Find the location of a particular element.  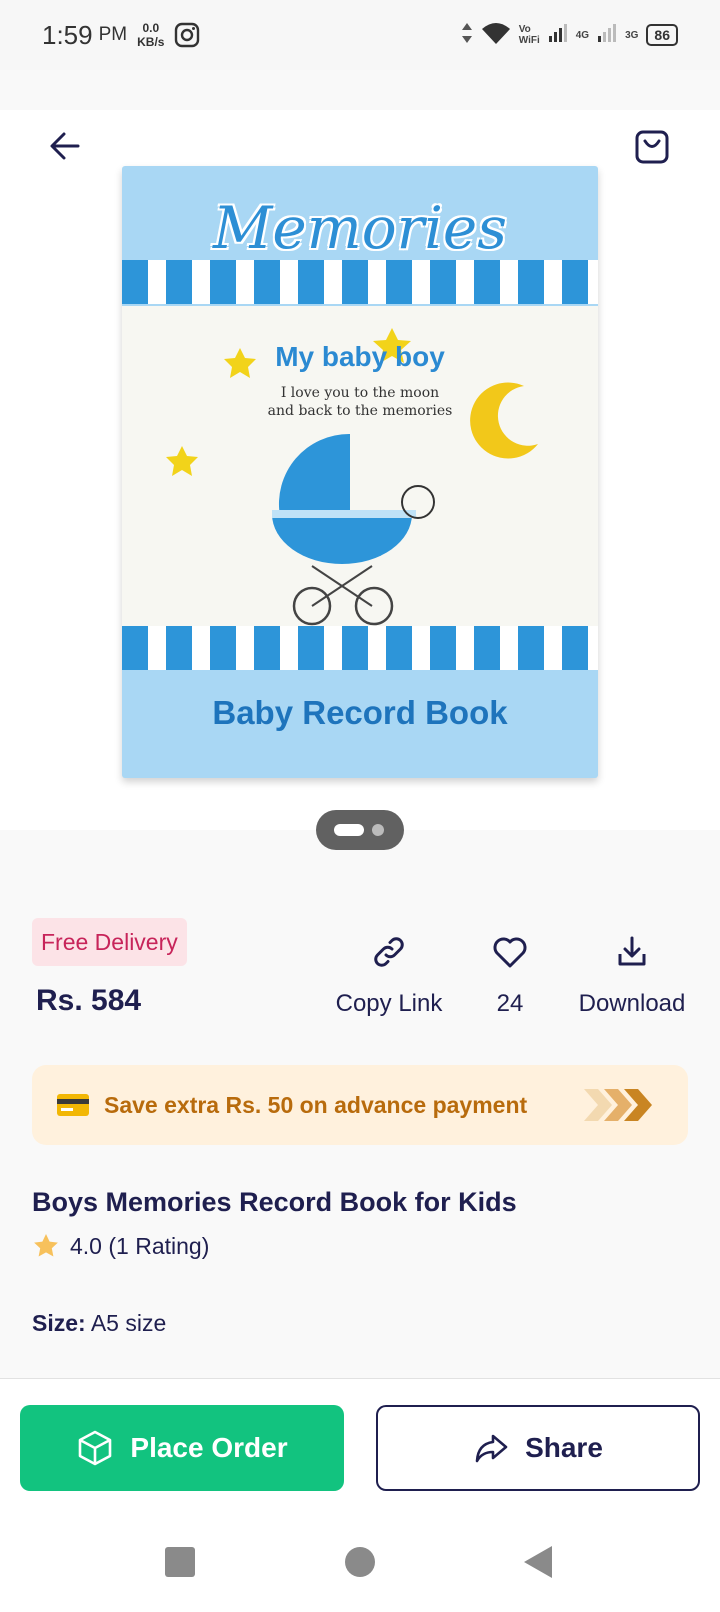

signal-icon is located at coordinates (558, 35).